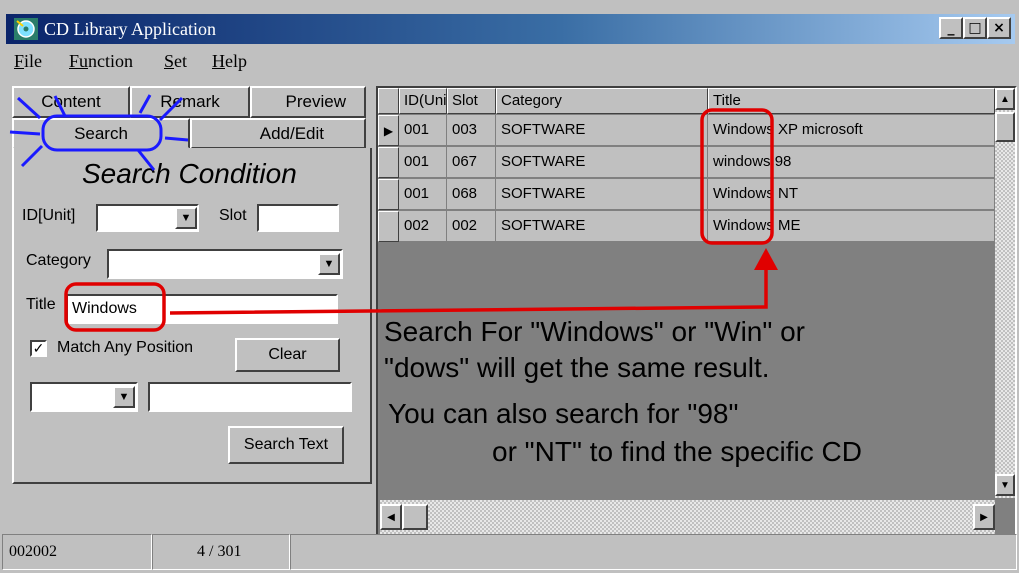  Describe the element at coordinates (737, 176) in the screenshot. I see `title-column-highlight` at that location.